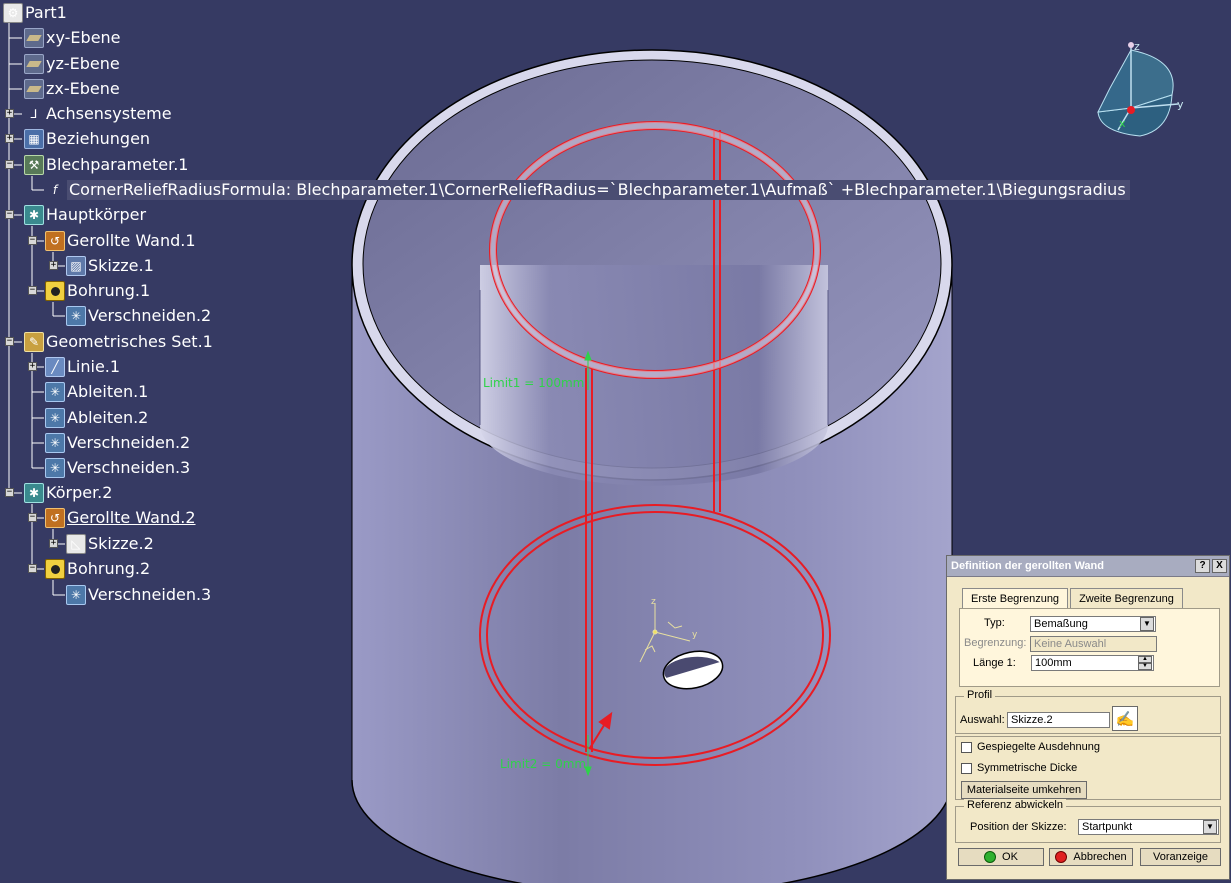 The image size is (1231, 883). Describe the element at coordinates (34, 342) in the screenshot. I see `geometrical-set-icon: ✎` at that location.